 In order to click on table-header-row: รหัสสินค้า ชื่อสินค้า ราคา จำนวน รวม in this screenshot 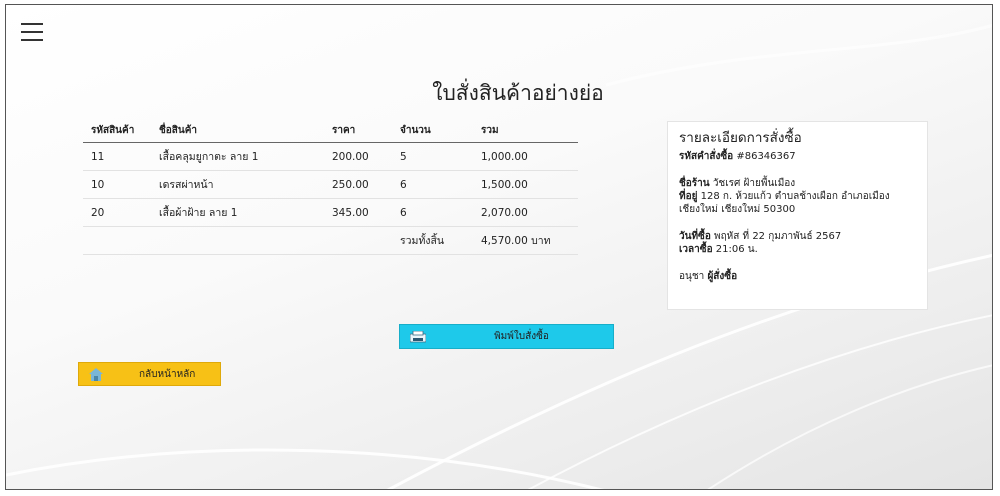, I will do `click(330, 130)`.